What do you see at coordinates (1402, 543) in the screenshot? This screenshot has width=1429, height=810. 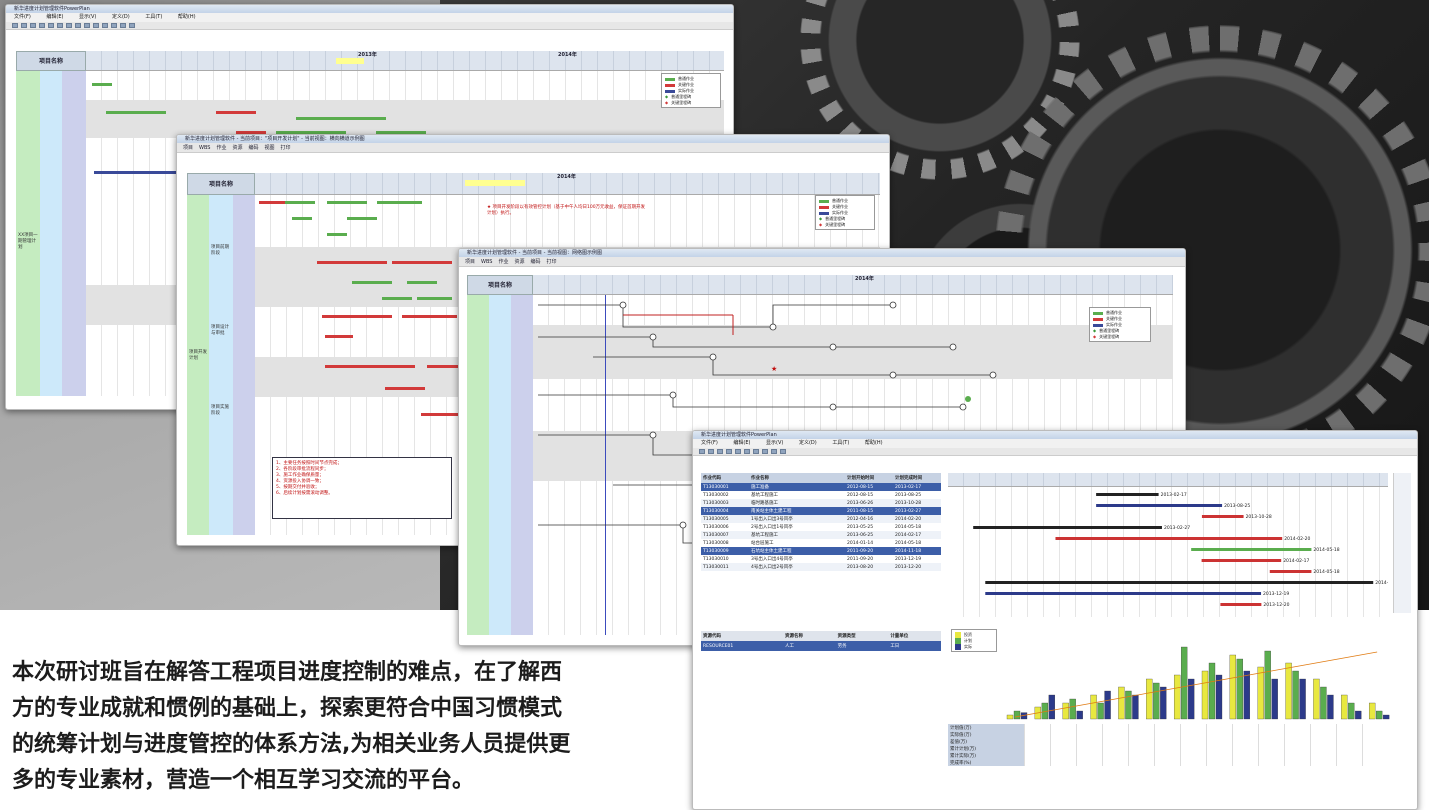 I see `side-toolbar` at bounding box center [1402, 543].